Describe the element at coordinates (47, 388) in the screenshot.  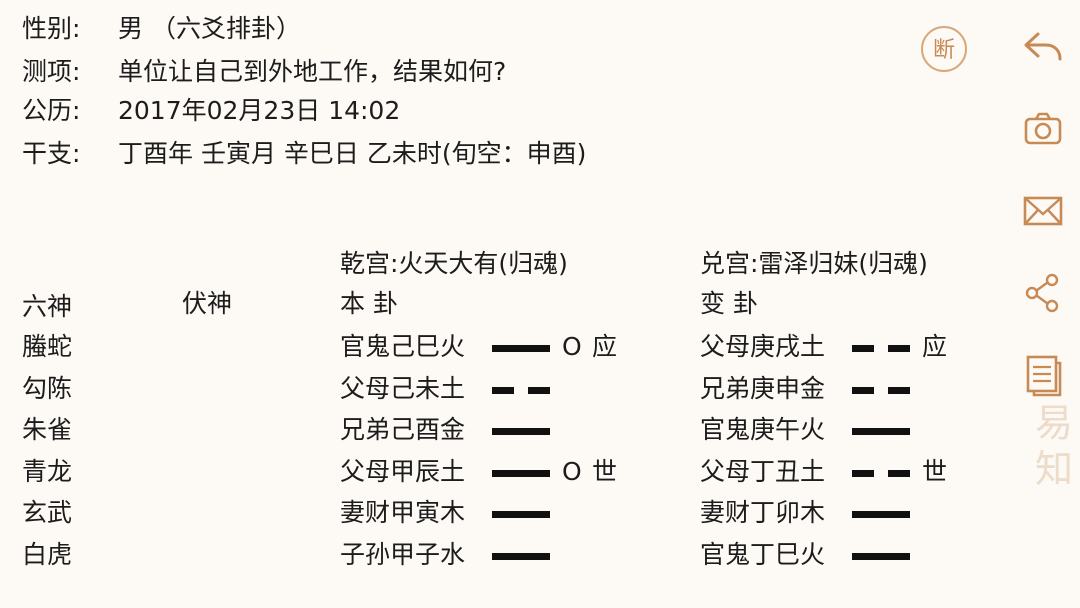
I see `liushen-cell: 勾陈` at that location.